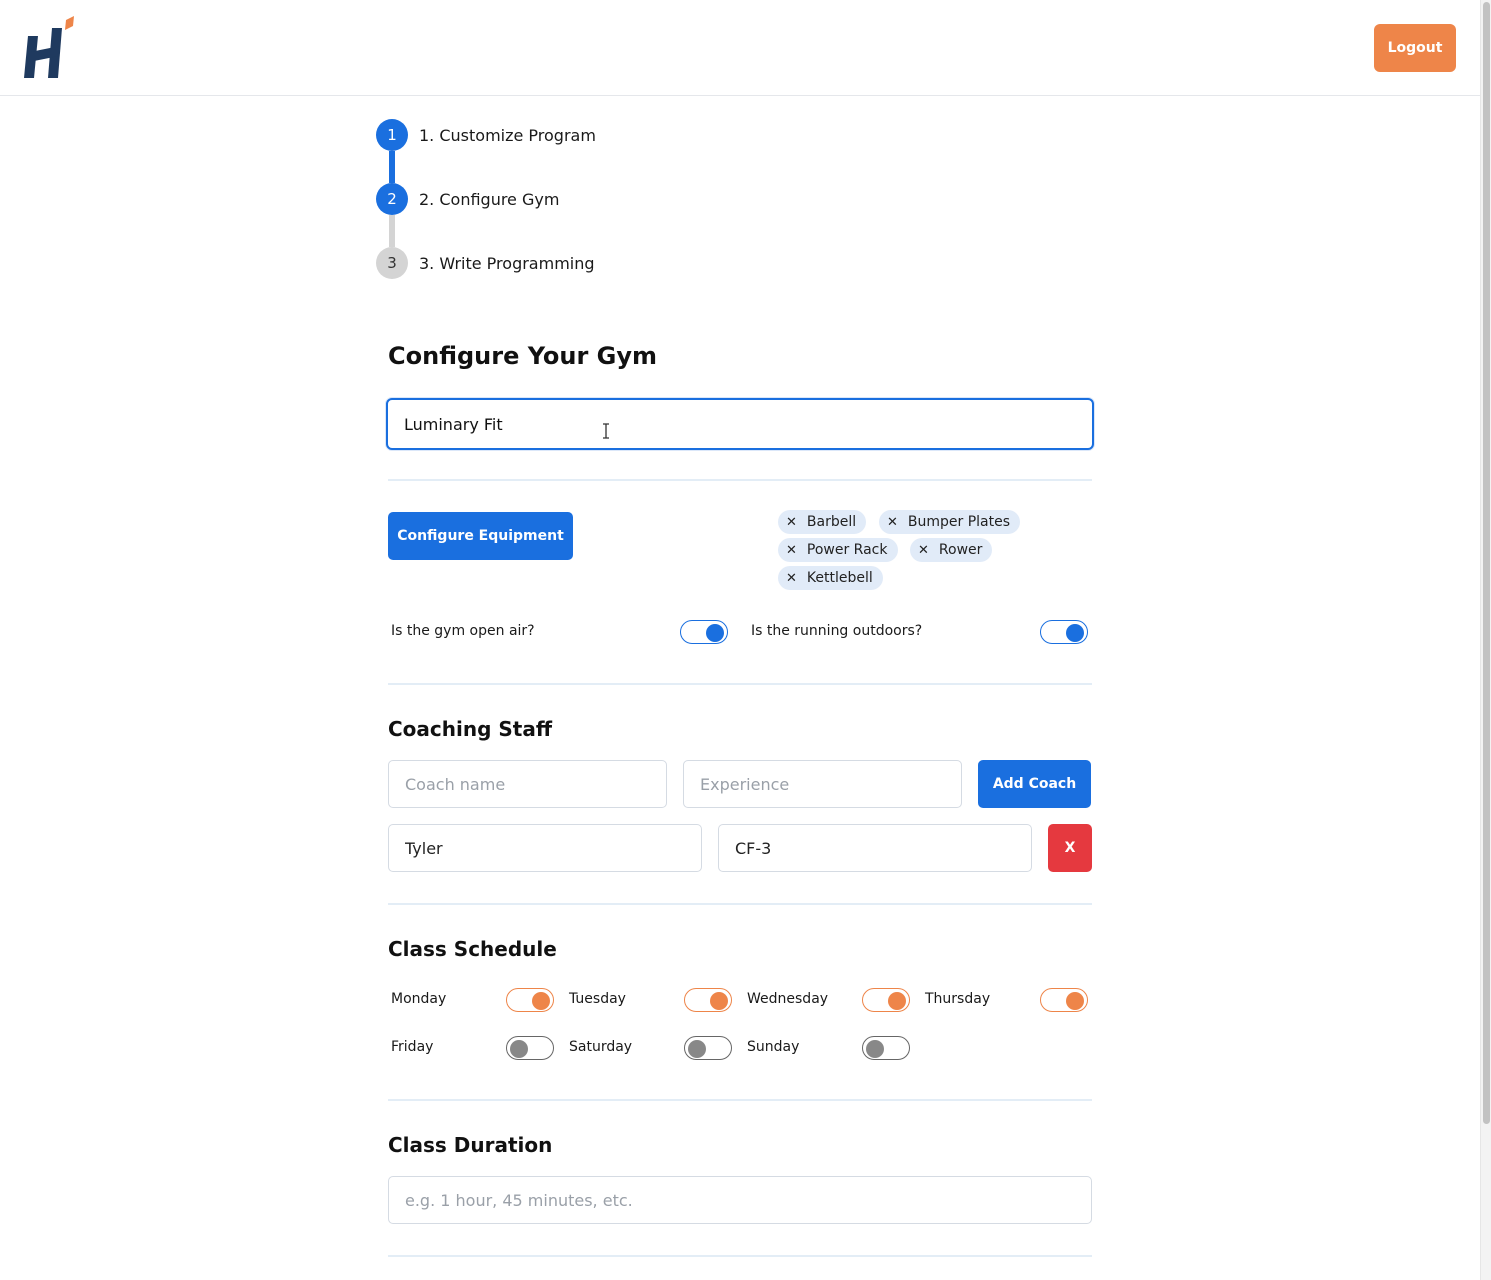 This screenshot has width=1491, height=1280. I want to click on wednesday-toggle, so click(886, 1000).